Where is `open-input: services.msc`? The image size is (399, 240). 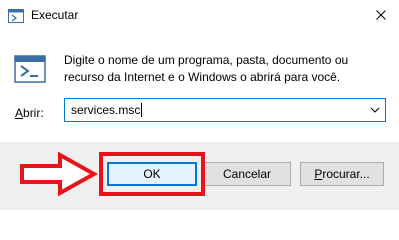 open-input: services.msc is located at coordinates (105, 110).